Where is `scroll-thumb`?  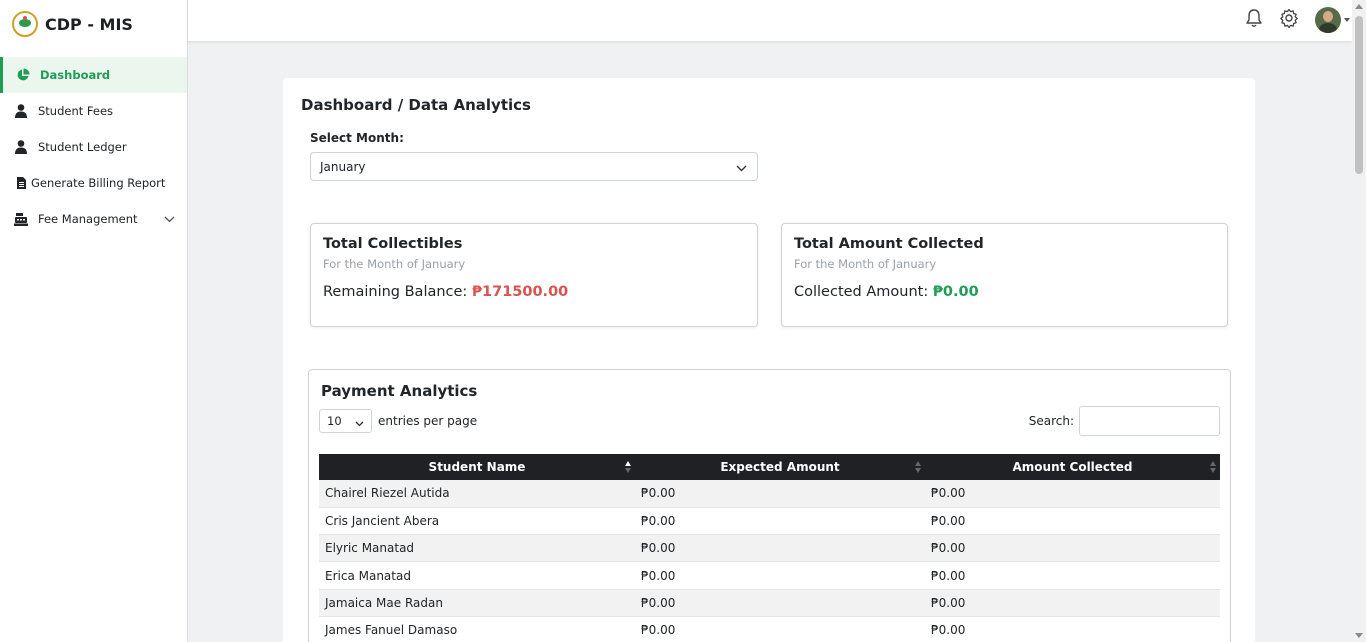
scroll-thumb is located at coordinates (1359, 95).